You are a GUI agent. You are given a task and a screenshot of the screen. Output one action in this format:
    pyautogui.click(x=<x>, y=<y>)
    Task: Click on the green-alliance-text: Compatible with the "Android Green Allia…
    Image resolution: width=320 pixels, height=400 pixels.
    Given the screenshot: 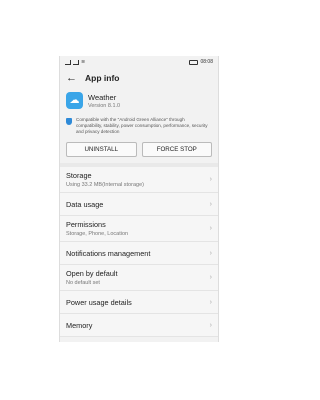 What is the action you would take?
    pyautogui.click(x=142, y=125)
    